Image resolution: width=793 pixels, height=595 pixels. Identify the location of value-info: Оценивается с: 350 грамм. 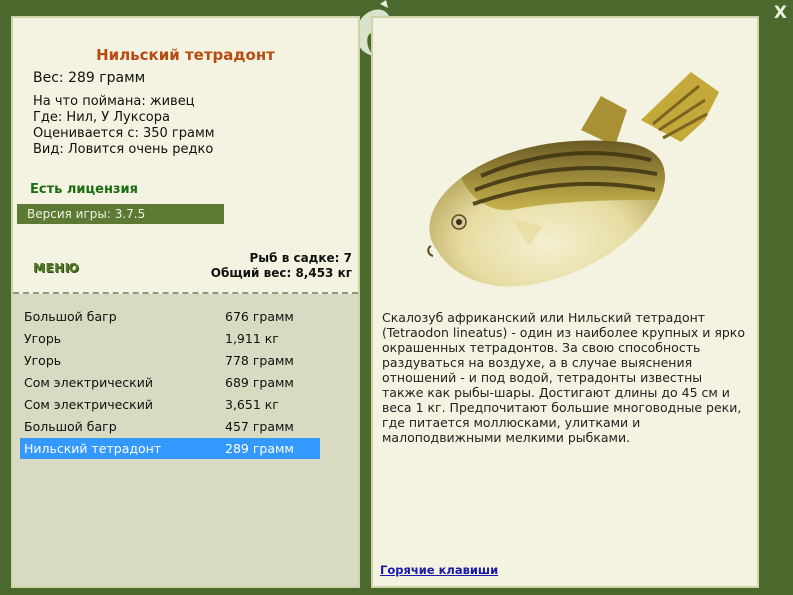
(124, 133).